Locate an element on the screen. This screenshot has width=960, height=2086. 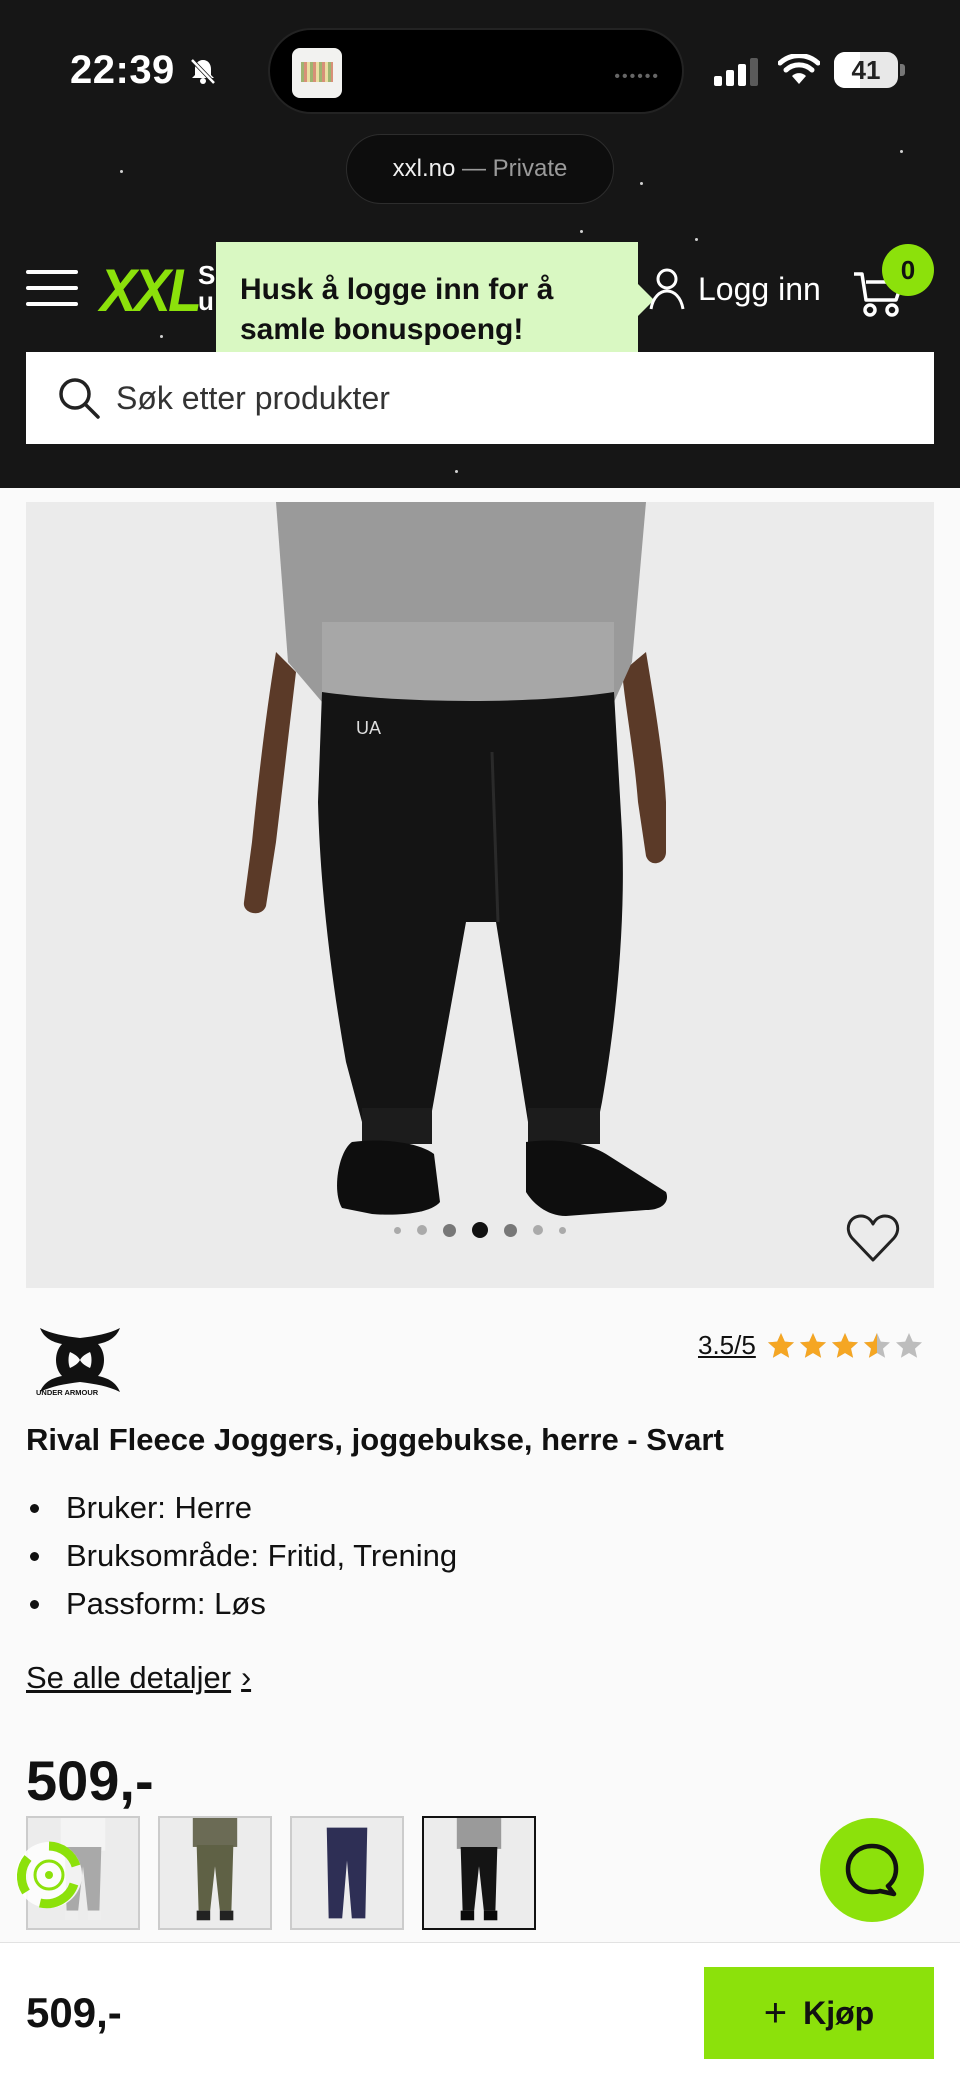
chat-button is located at coordinates (872, 1870).